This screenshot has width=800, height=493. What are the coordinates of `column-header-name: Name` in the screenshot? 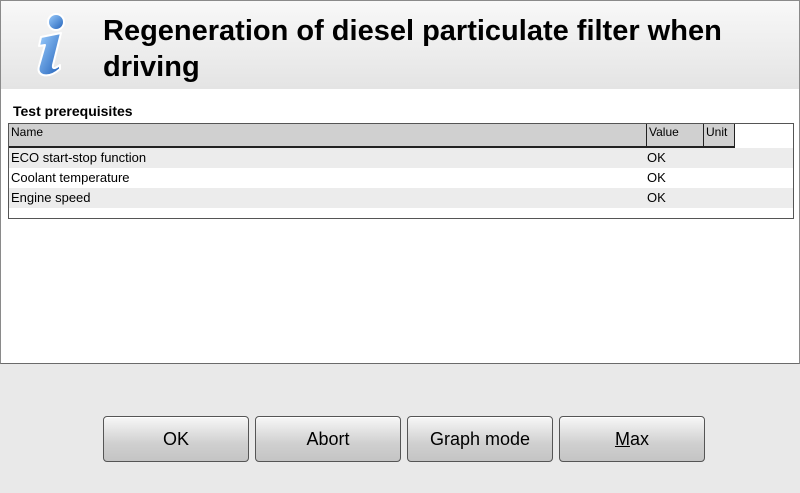 It's located at (328, 135).